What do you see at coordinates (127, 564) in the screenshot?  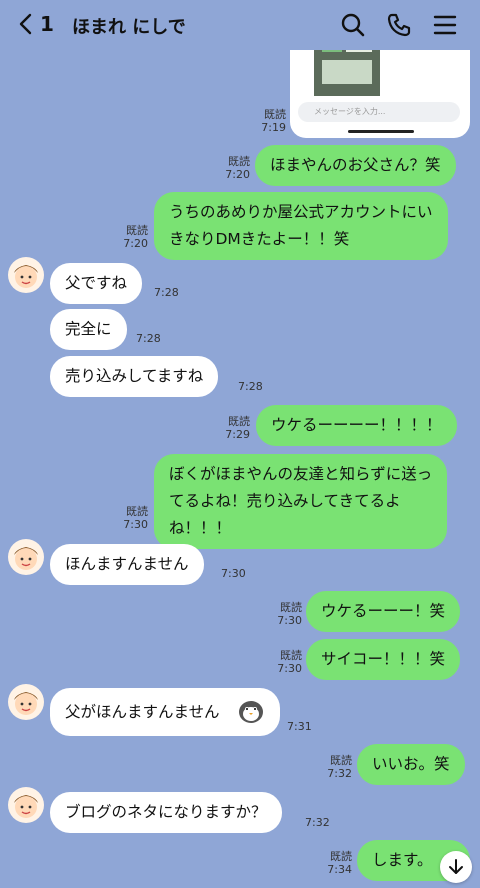 I see `message-bubble-in: ほんますんません` at bounding box center [127, 564].